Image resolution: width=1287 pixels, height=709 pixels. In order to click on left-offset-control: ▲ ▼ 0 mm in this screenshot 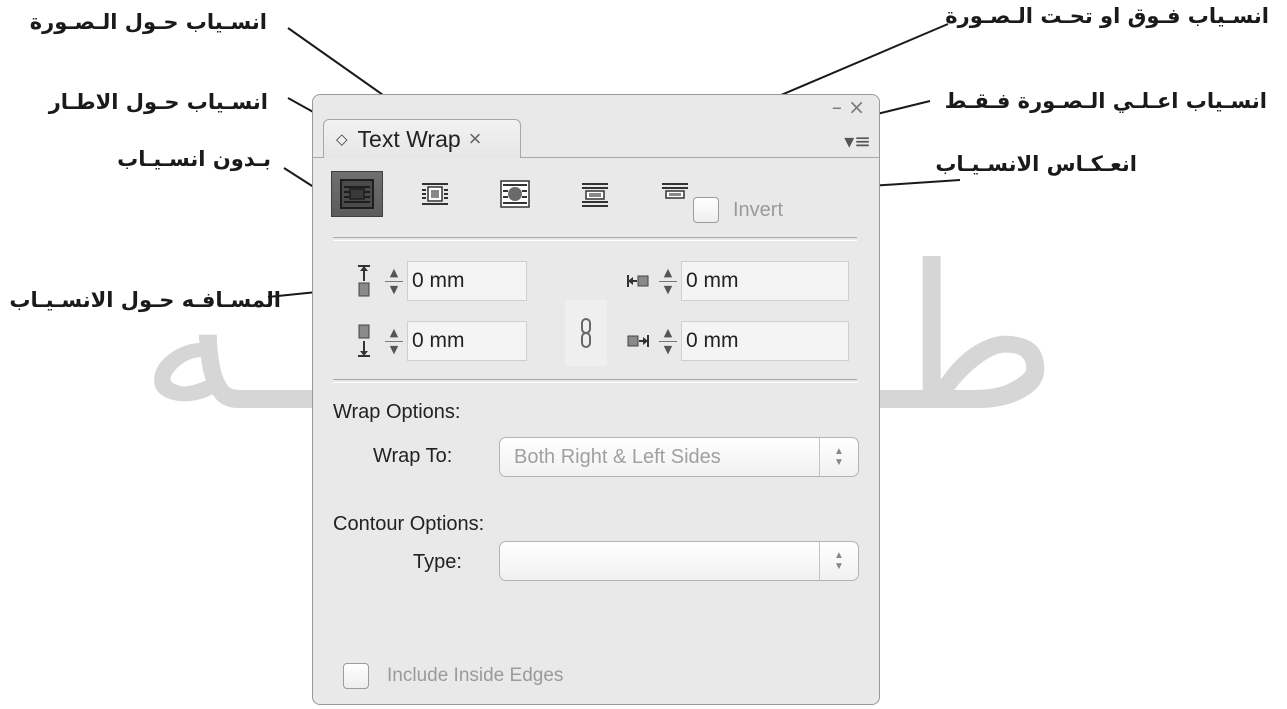, I will do `click(738, 281)`.